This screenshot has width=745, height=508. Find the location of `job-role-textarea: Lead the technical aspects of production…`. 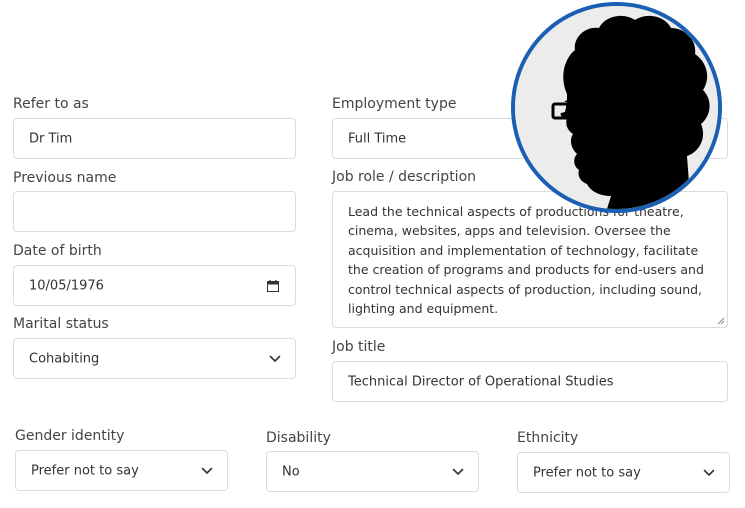

job-role-textarea: Lead the technical aspects of production… is located at coordinates (530, 259).